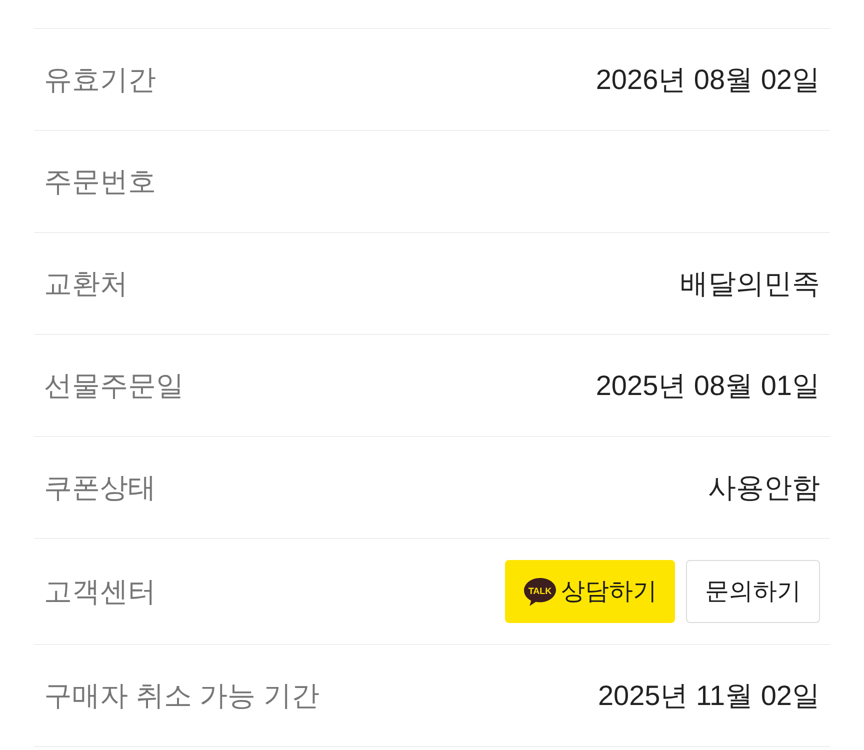 This screenshot has width=864, height=750. What do you see at coordinates (100, 181) in the screenshot?
I see `field-label: 주문번호` at bounding box center [100, 181].